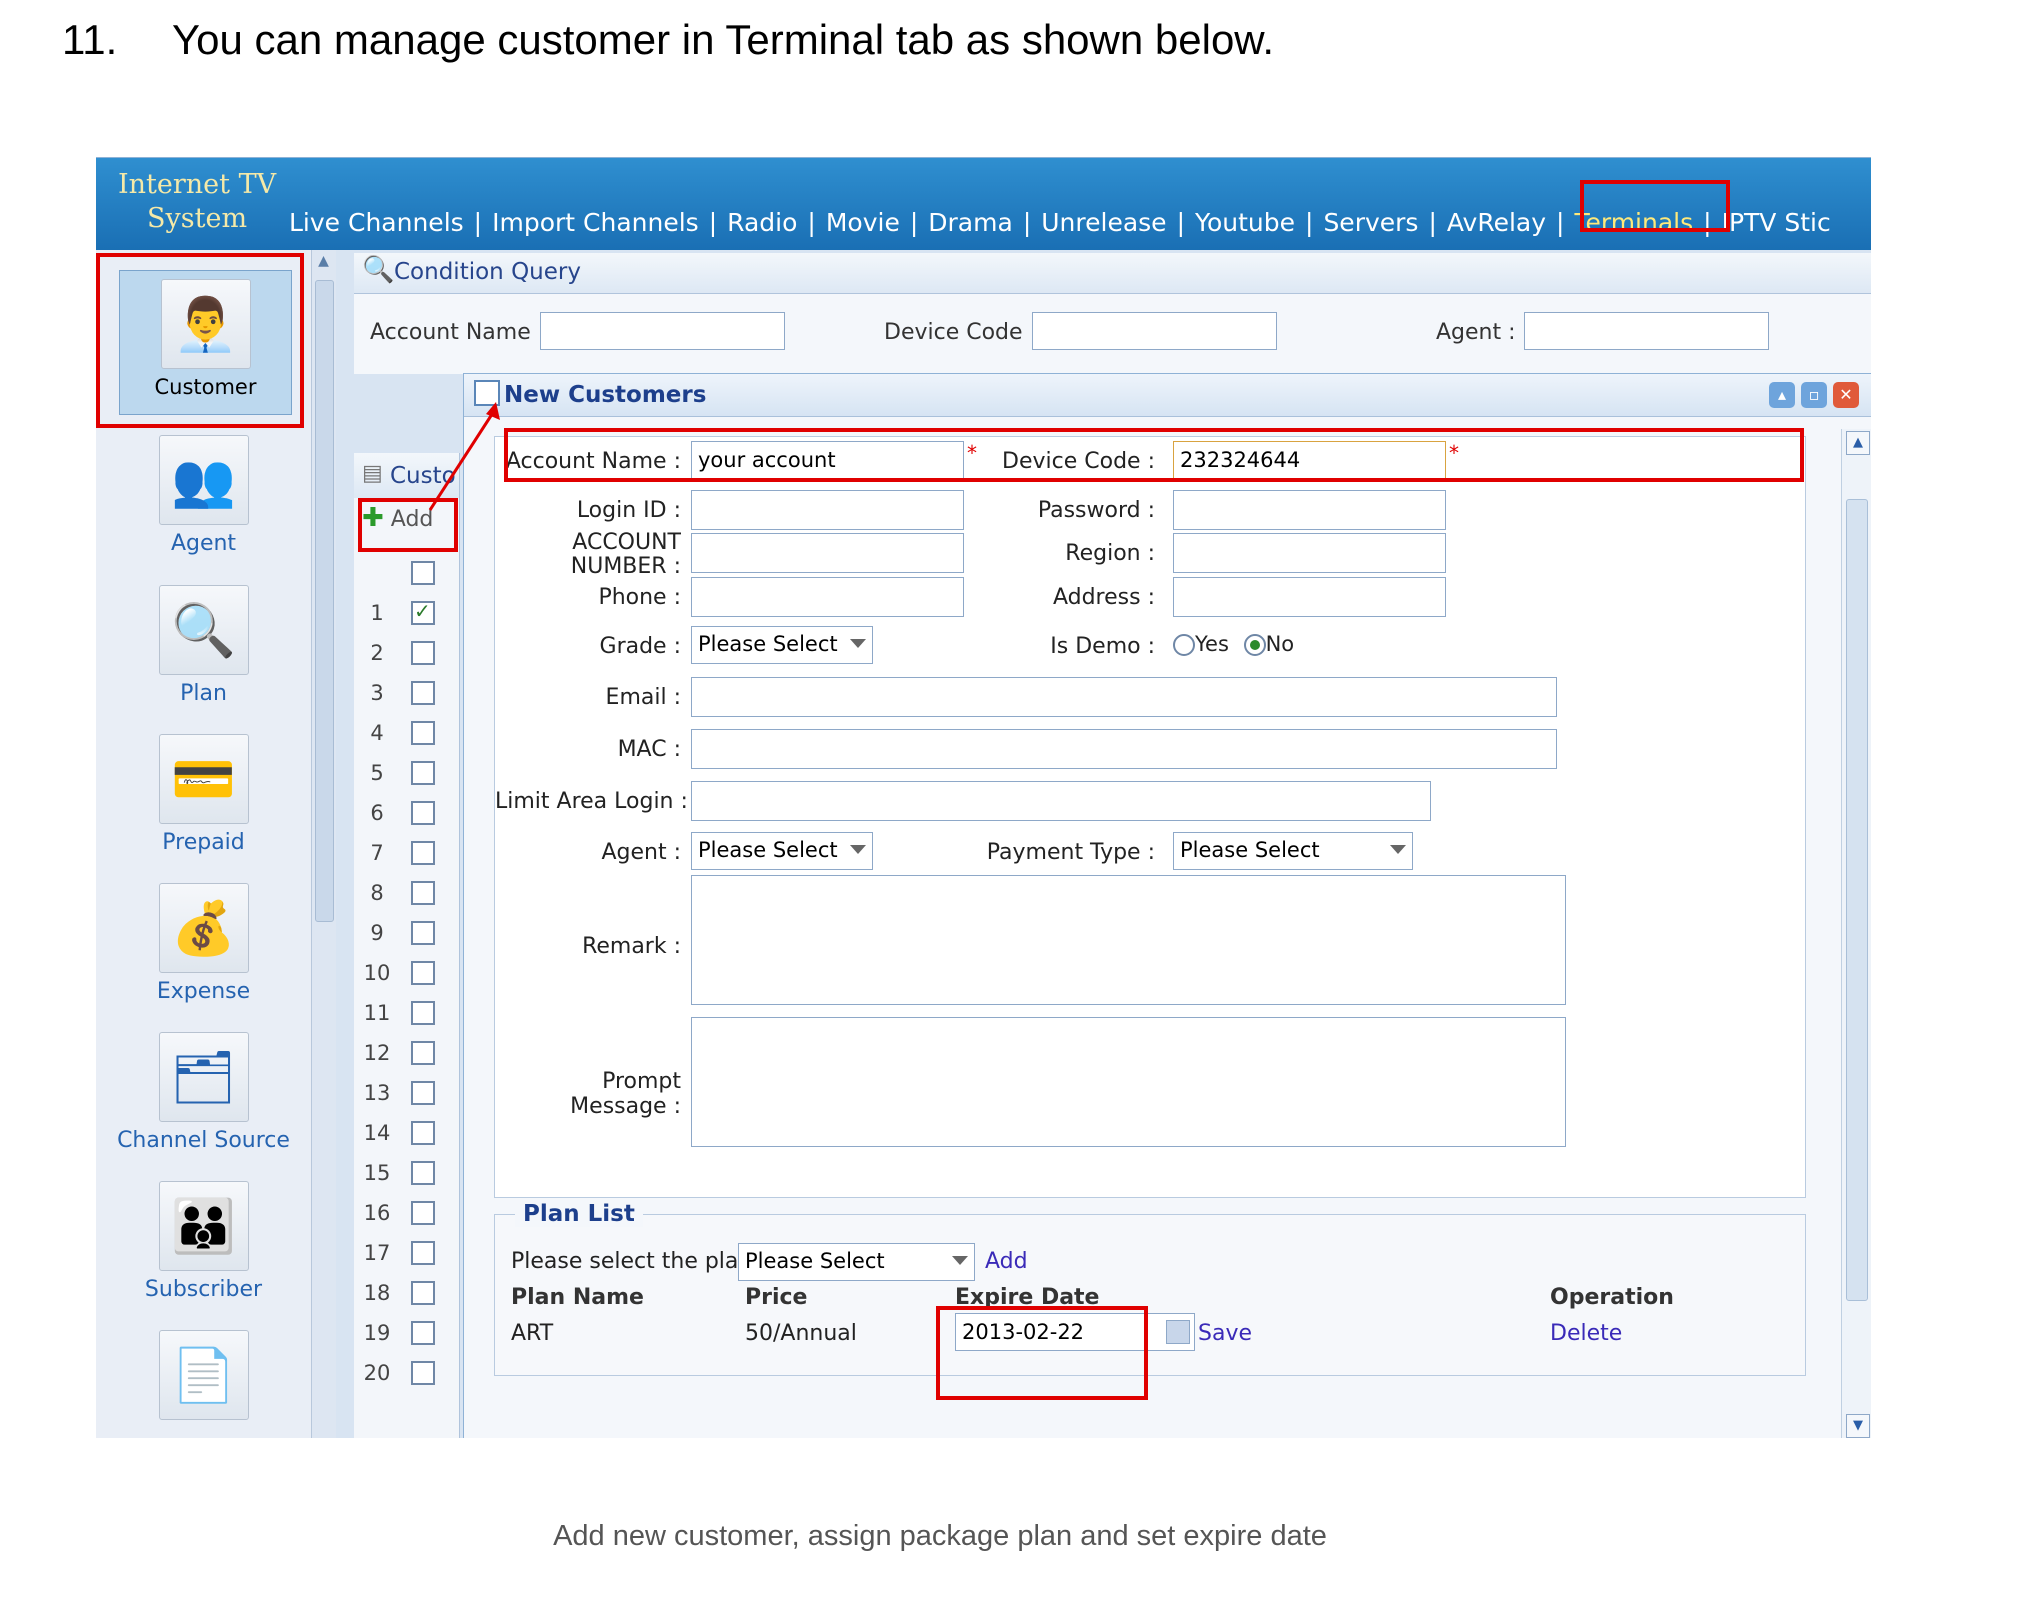 The image size is (2040, 1598). I want to click on sidebar-item-document: 📄, so click(203, 1378).